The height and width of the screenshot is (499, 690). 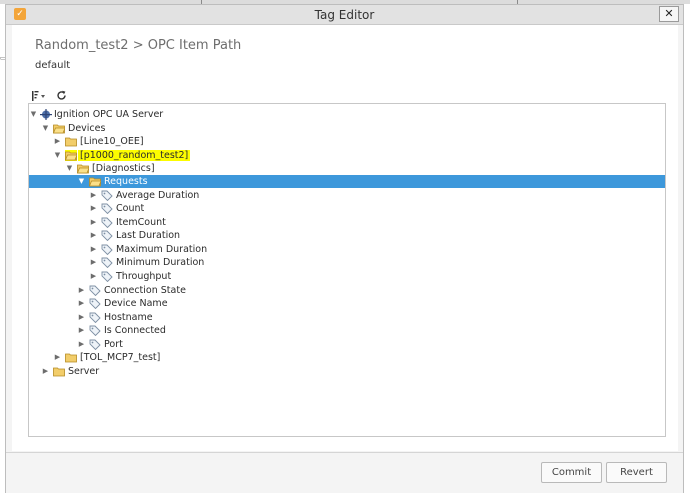 I want to click on tree-node-opc-server: ▼ Ignition OPC UA Server, so click(x=347, y=114).